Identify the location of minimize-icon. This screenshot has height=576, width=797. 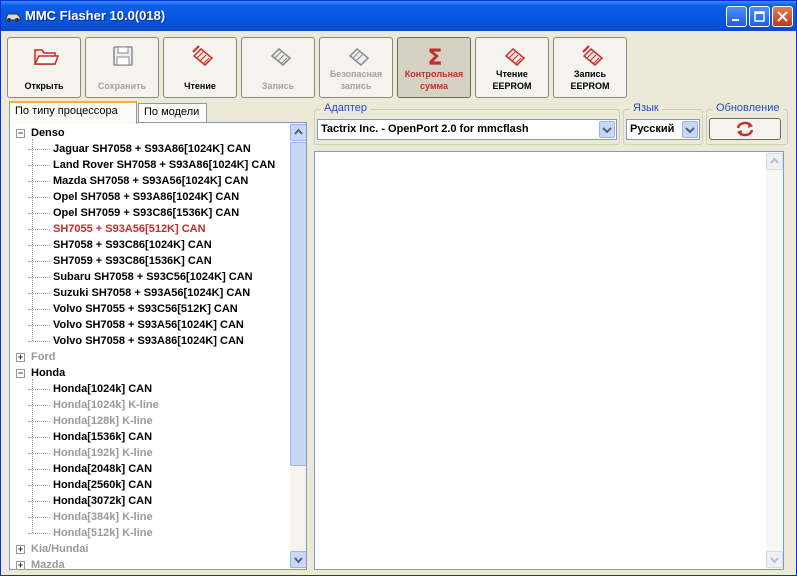
(735, 20).